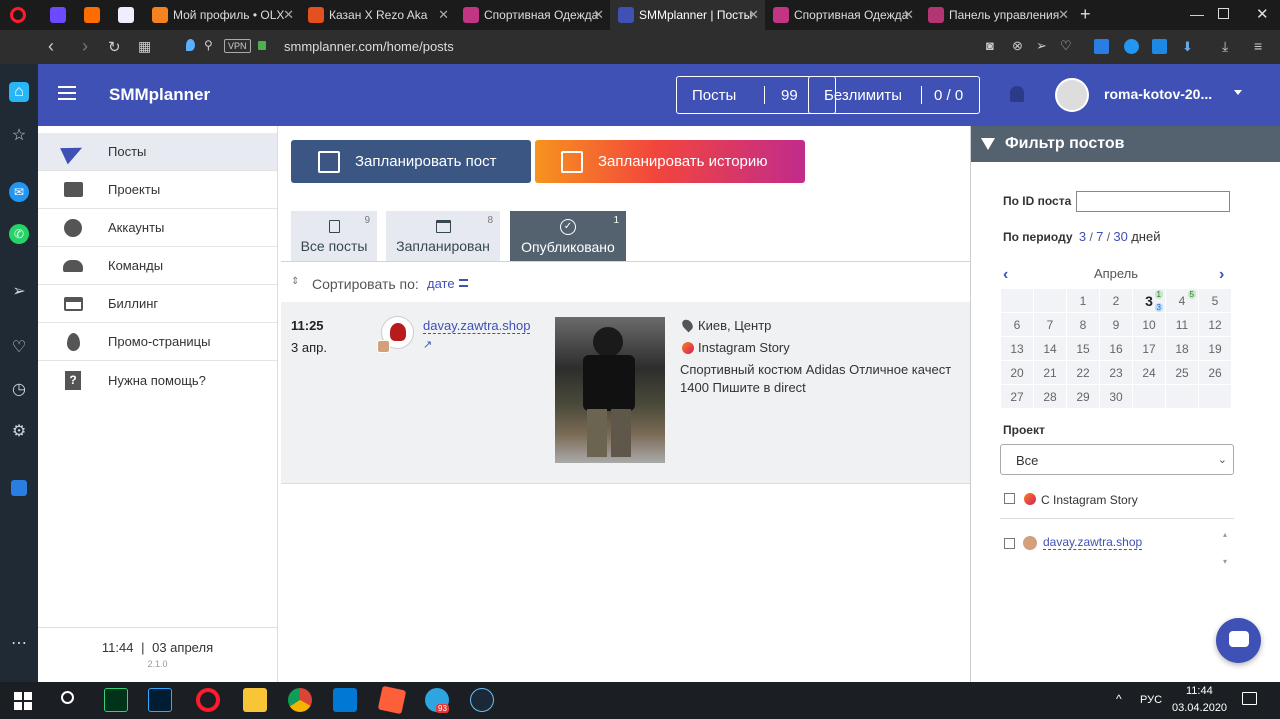 This screenshot has width=1280, height=719. Describe the element at coordinates (1083, 372) in the screenshot. I see `calendar-day: 22` at that location.